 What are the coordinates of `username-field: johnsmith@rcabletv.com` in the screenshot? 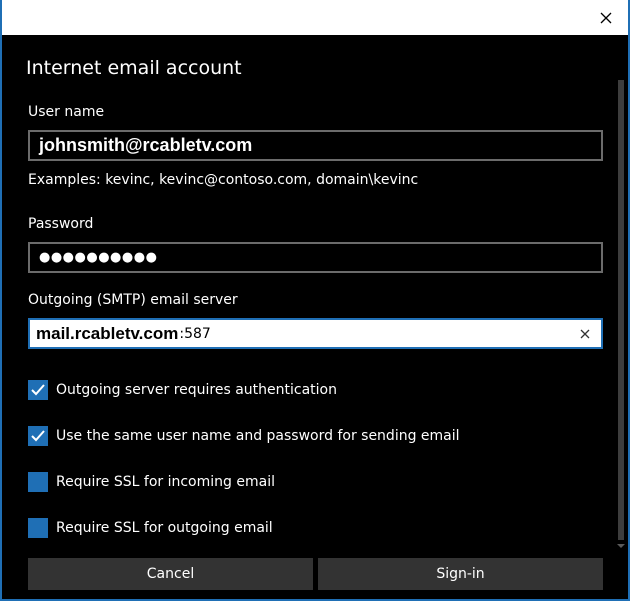 It's located at (315, 145).